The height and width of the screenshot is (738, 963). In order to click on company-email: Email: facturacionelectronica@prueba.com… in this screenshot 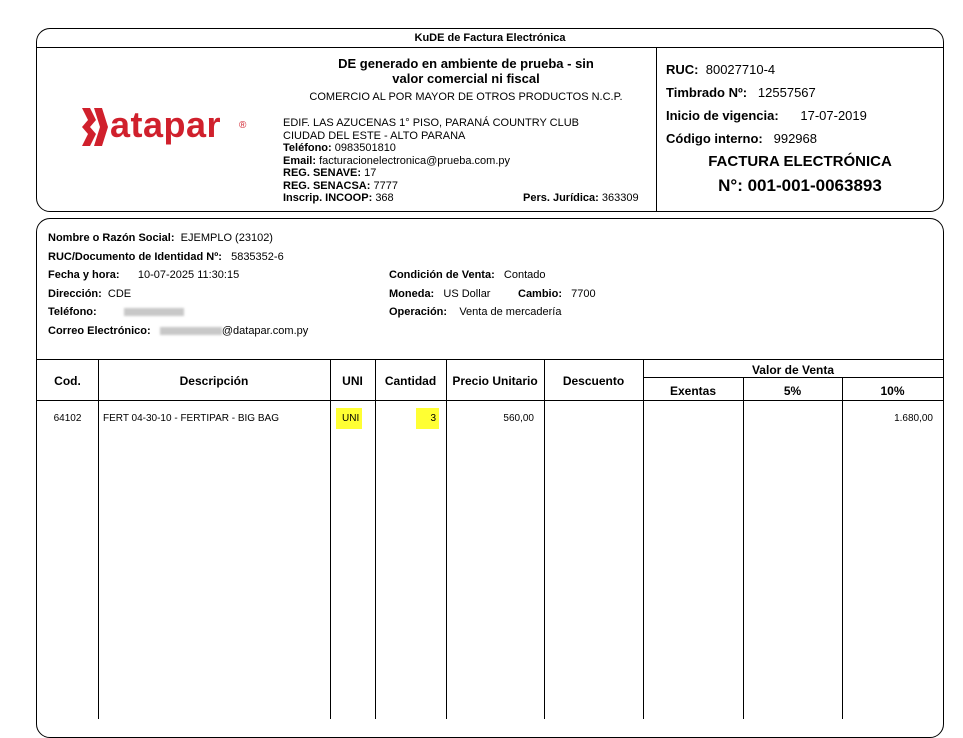, I will do `click(397, 160)`.